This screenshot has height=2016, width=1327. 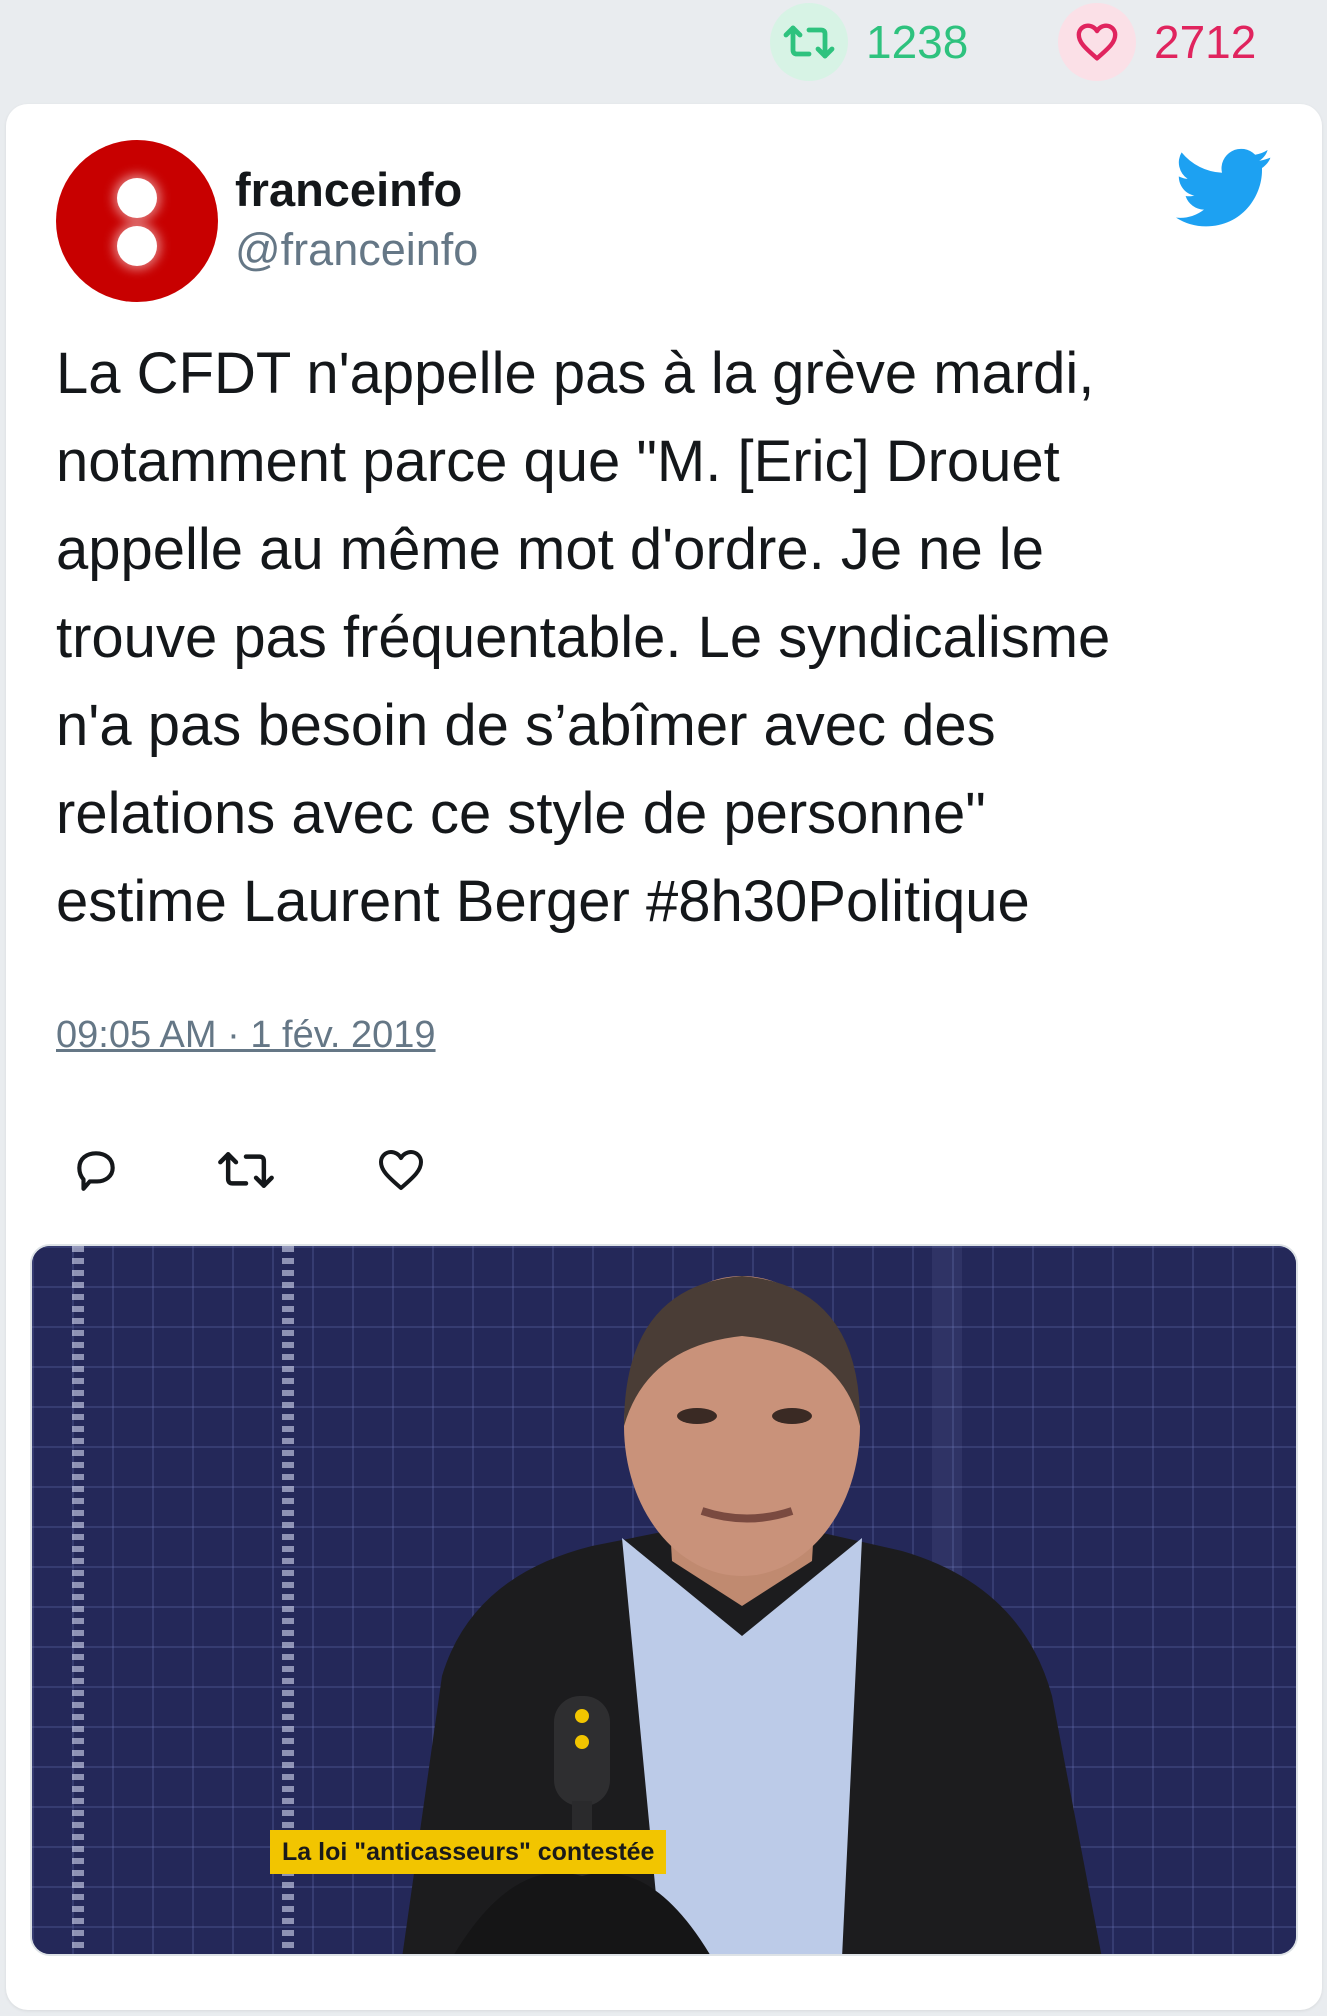 What do you see at coordinates (246, 1035) in the screenshot?
I see `tweet-timestamp: 09:05 AM · 1 fév. 2019` at bounding box center [246, 1035].